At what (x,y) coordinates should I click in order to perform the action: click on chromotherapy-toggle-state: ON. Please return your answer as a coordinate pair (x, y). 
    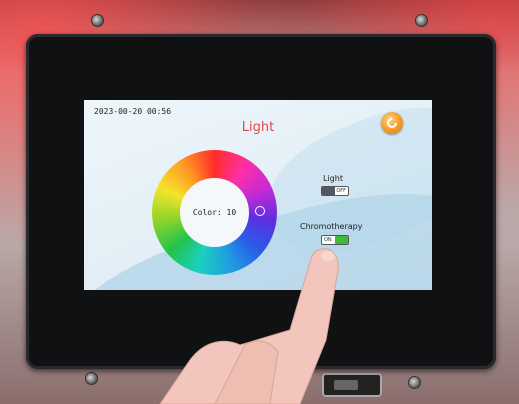
    Looking at the image, I should click on (328, 240).